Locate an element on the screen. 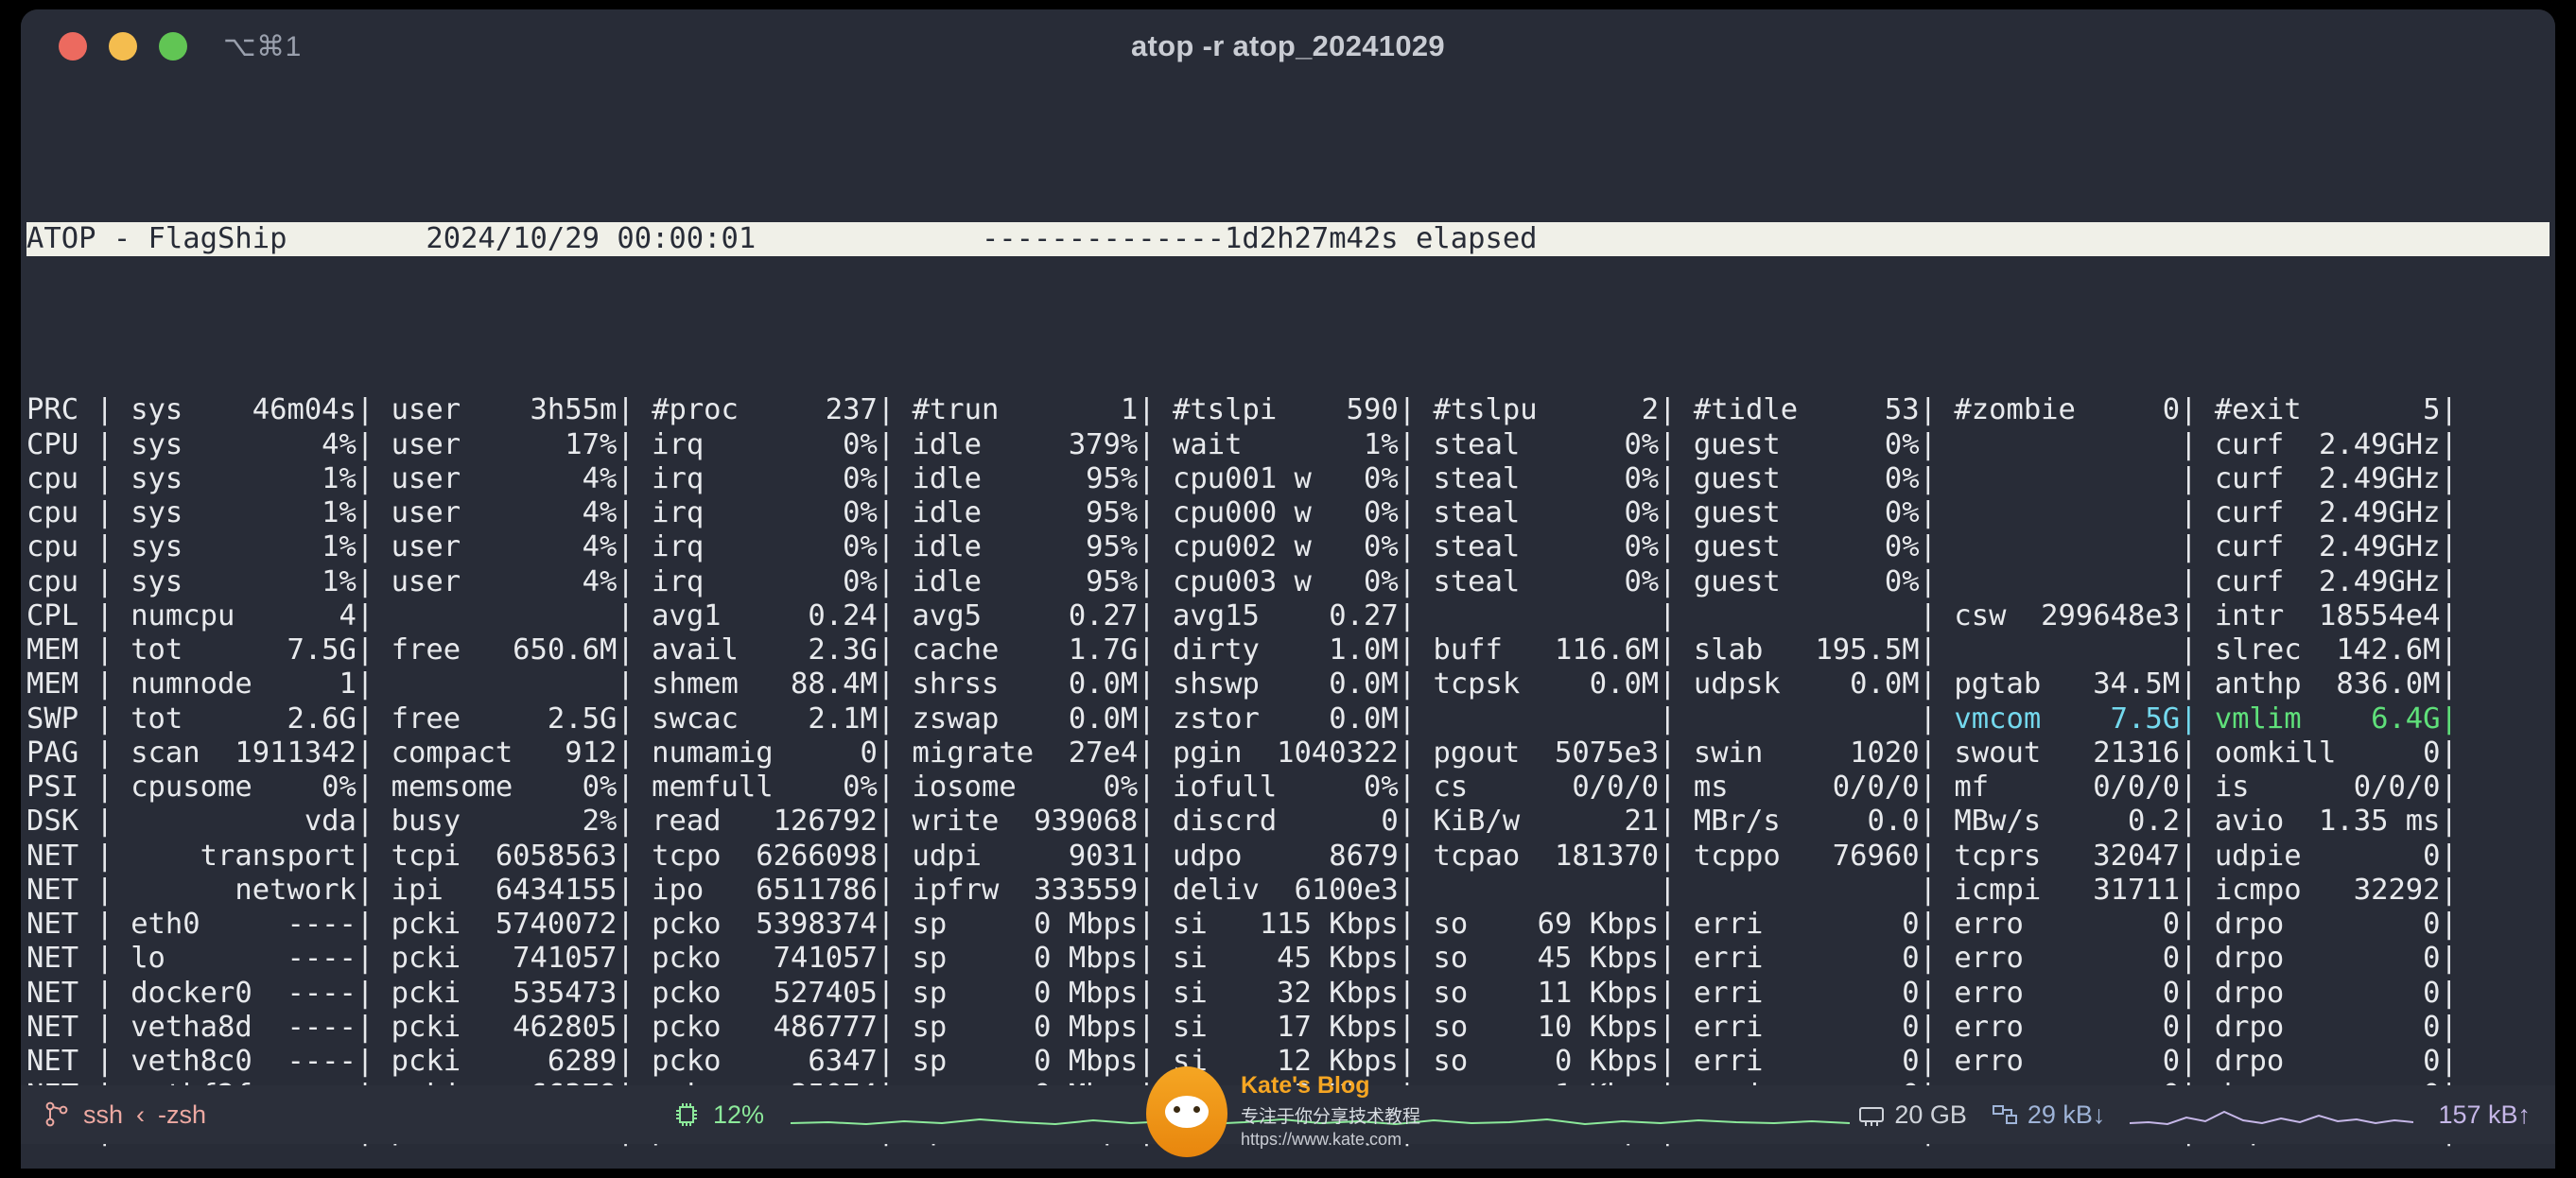 This screenshot has height=1178, width=2576. stat-veth8c0: veth8c0 ----| is located at coordinates (243, 1061).